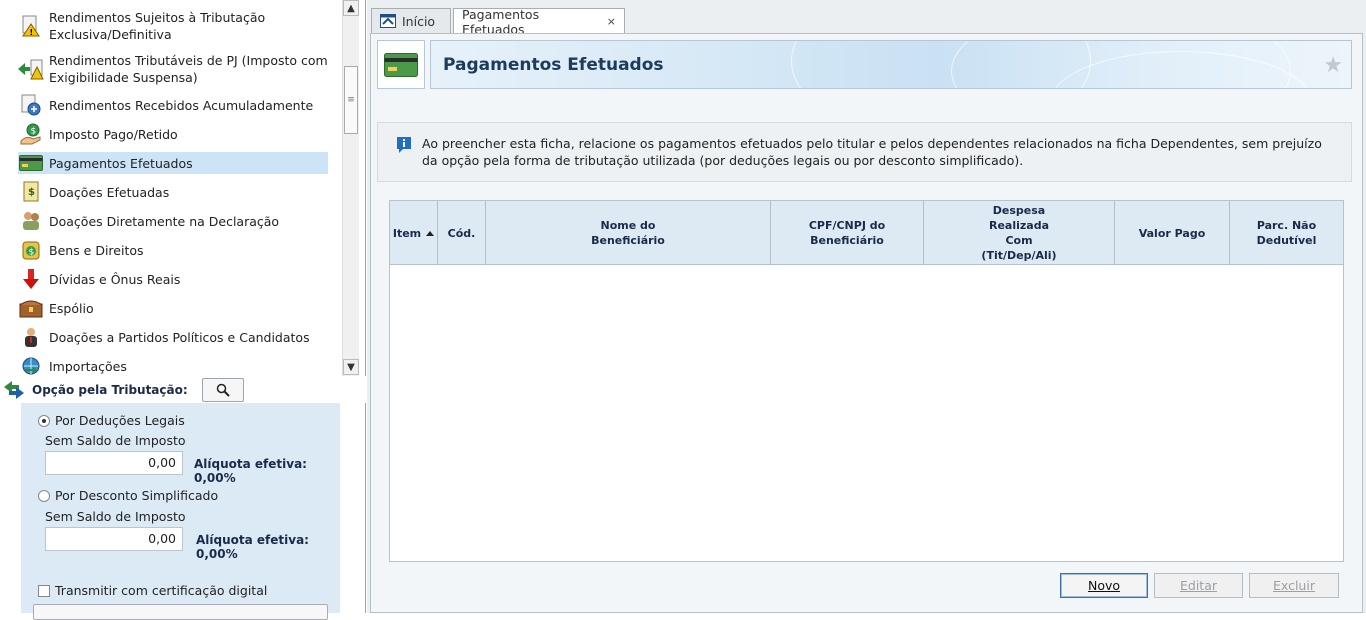 This screenshot has width=1366, height=620. What do you see at coordinates (31, 26) in the screenshot?
I see `warning-doc-icon: !` at bounding box center [31, 26].